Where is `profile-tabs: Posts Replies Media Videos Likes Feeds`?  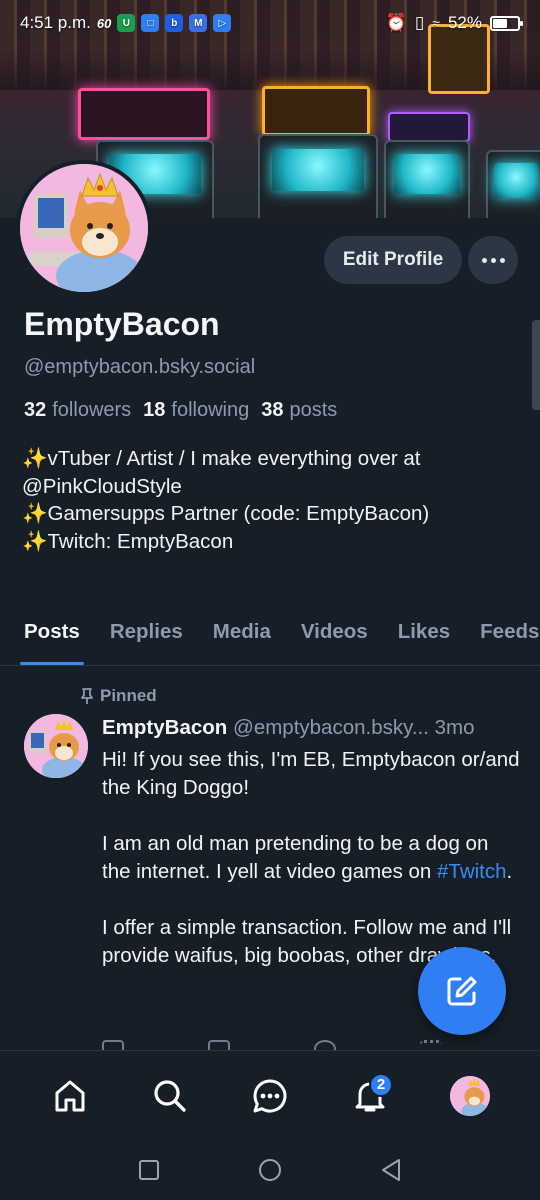
profile-tabs: Posts Replies Media Videos Likes Feeds is located at coordinates (270, 639).